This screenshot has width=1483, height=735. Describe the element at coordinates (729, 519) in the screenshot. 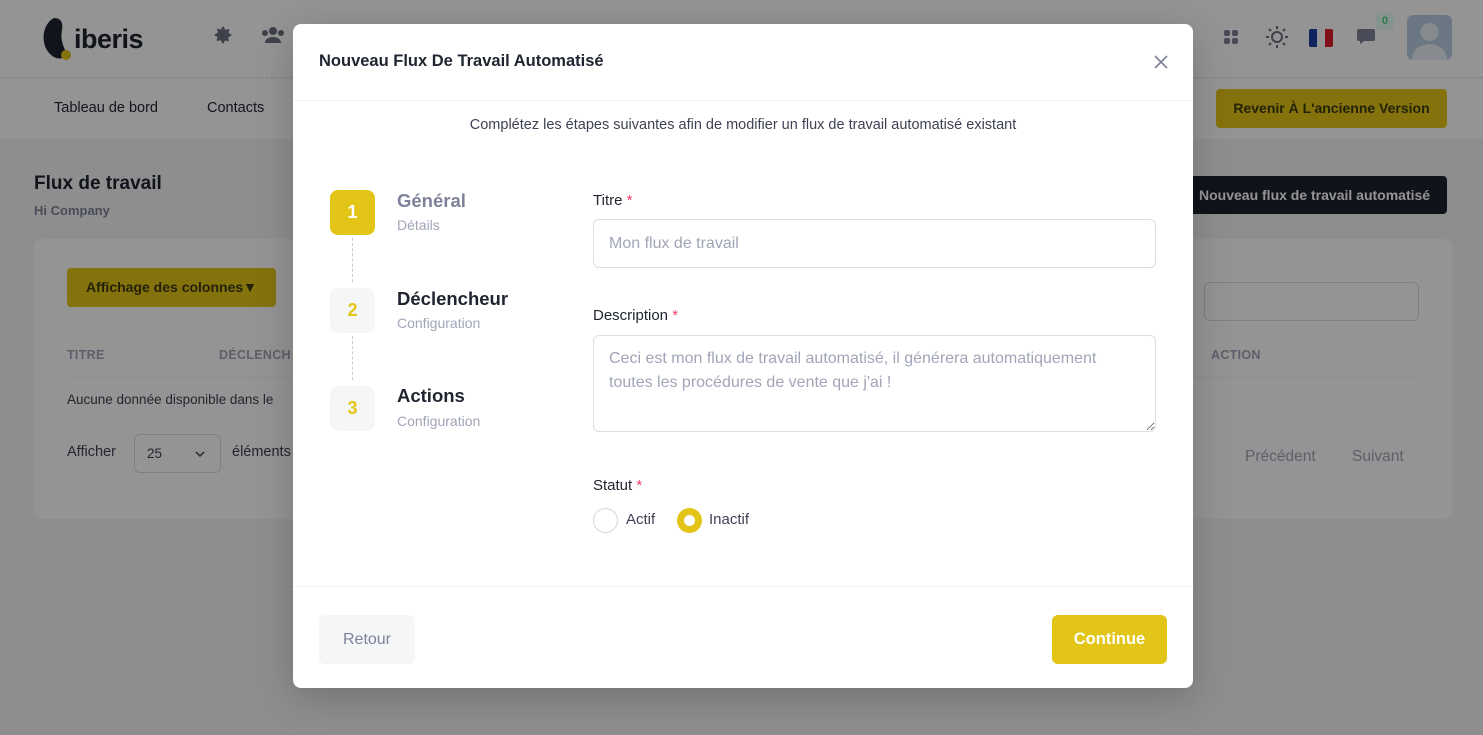

I see `status-inactive-label: Inactif` at that location.